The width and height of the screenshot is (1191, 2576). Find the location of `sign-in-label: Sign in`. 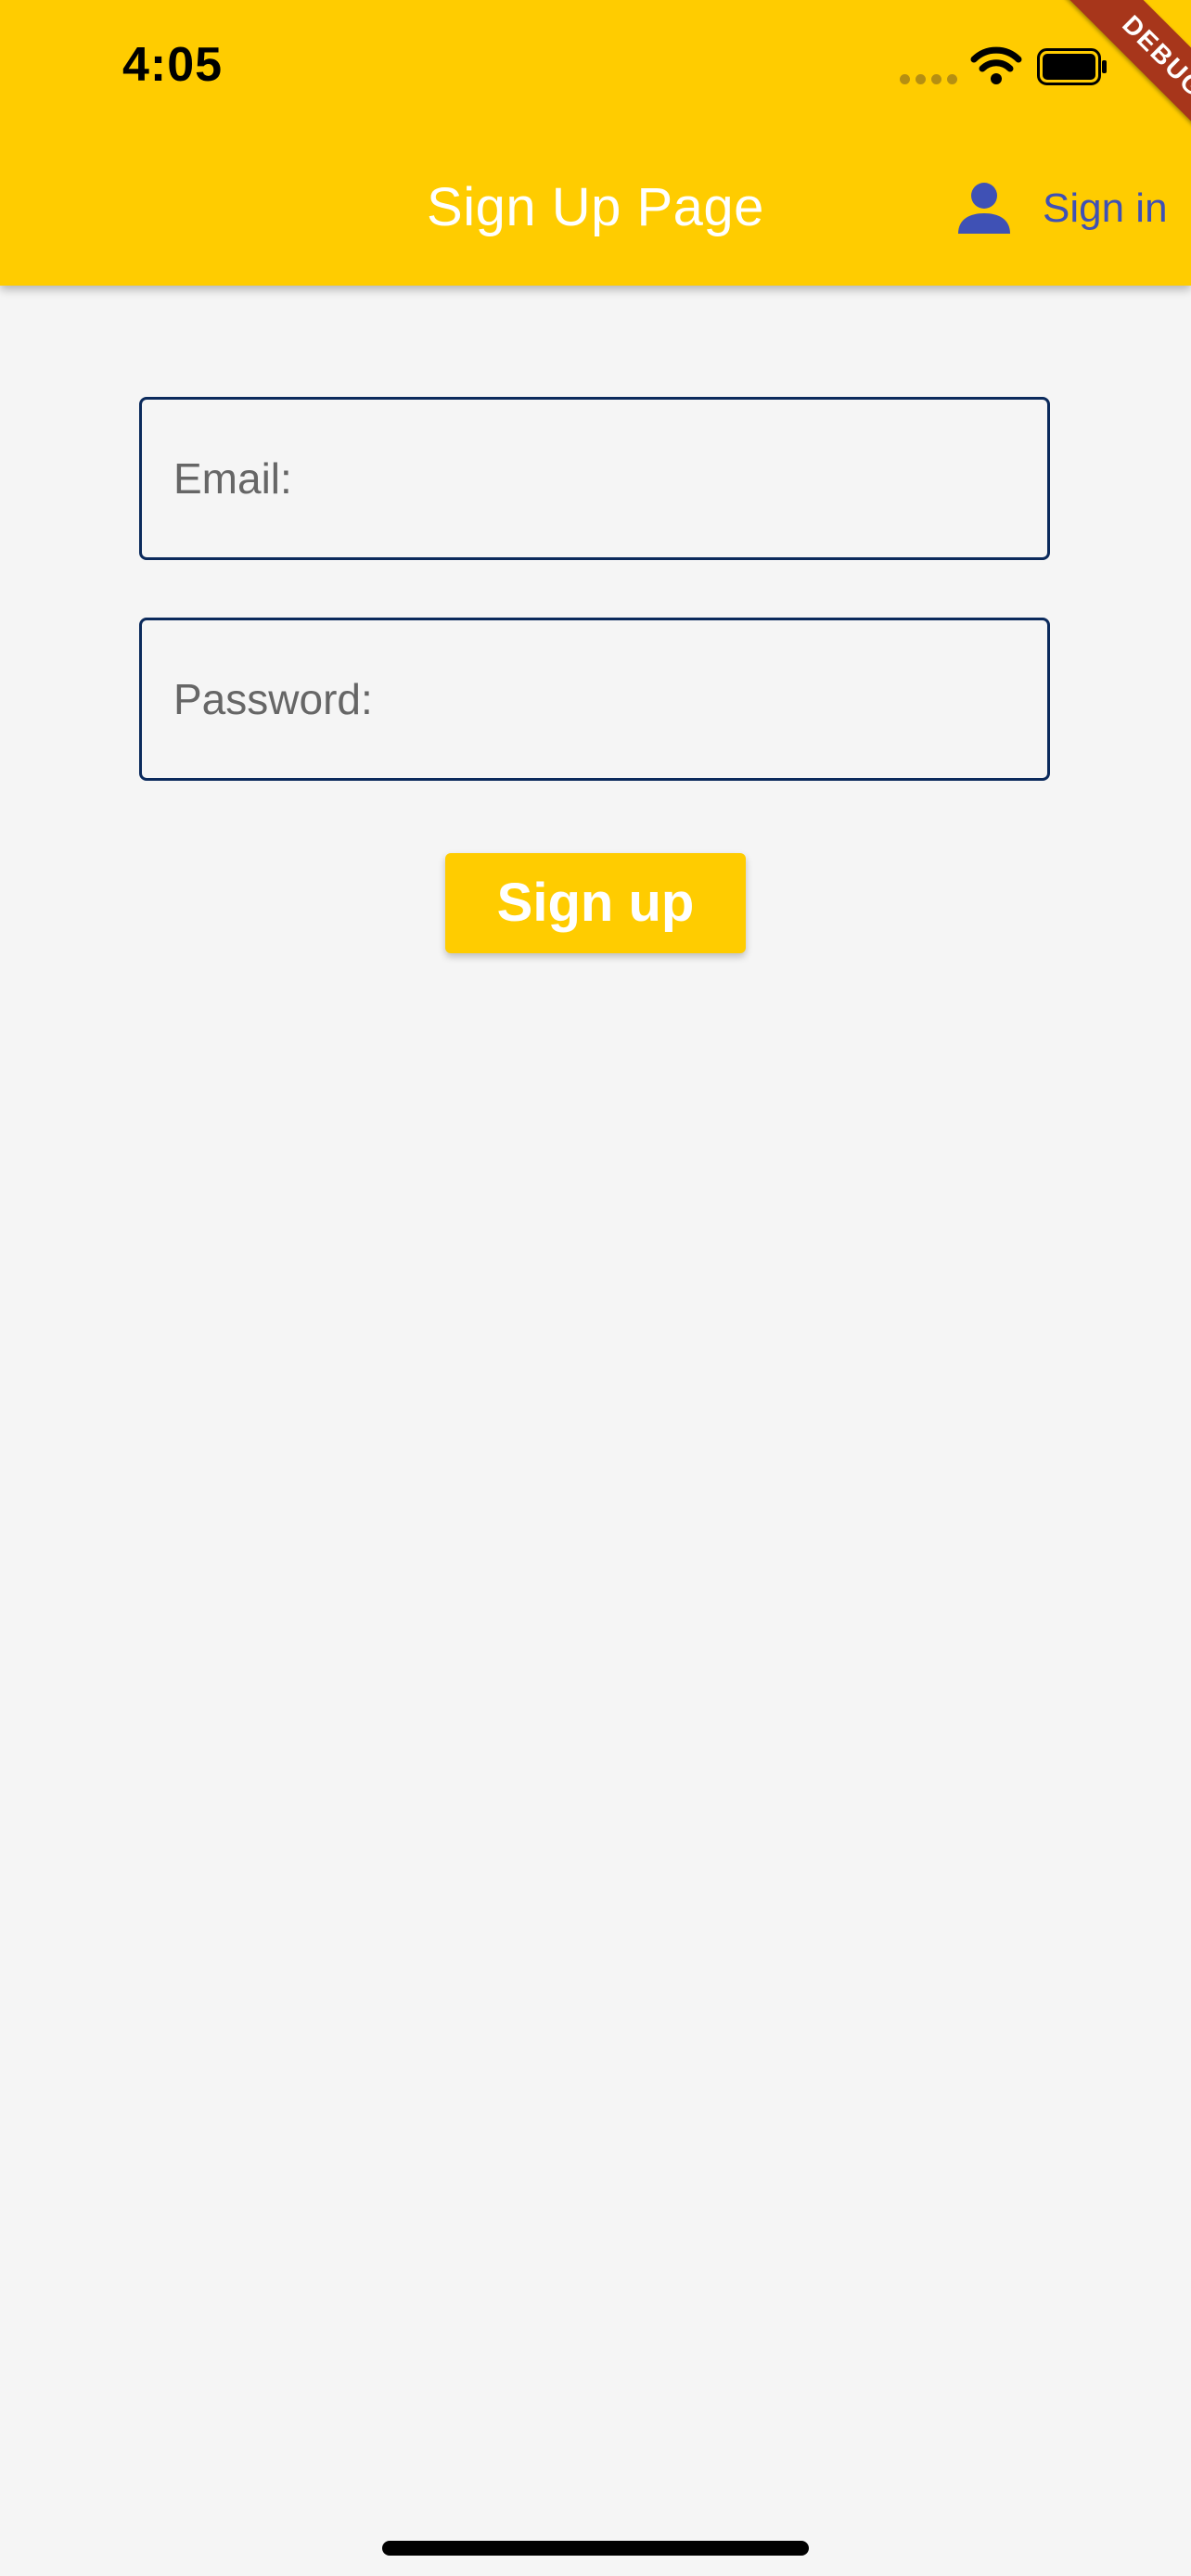

sign-in-label: Sign in is located at coordinates (1105, 208).